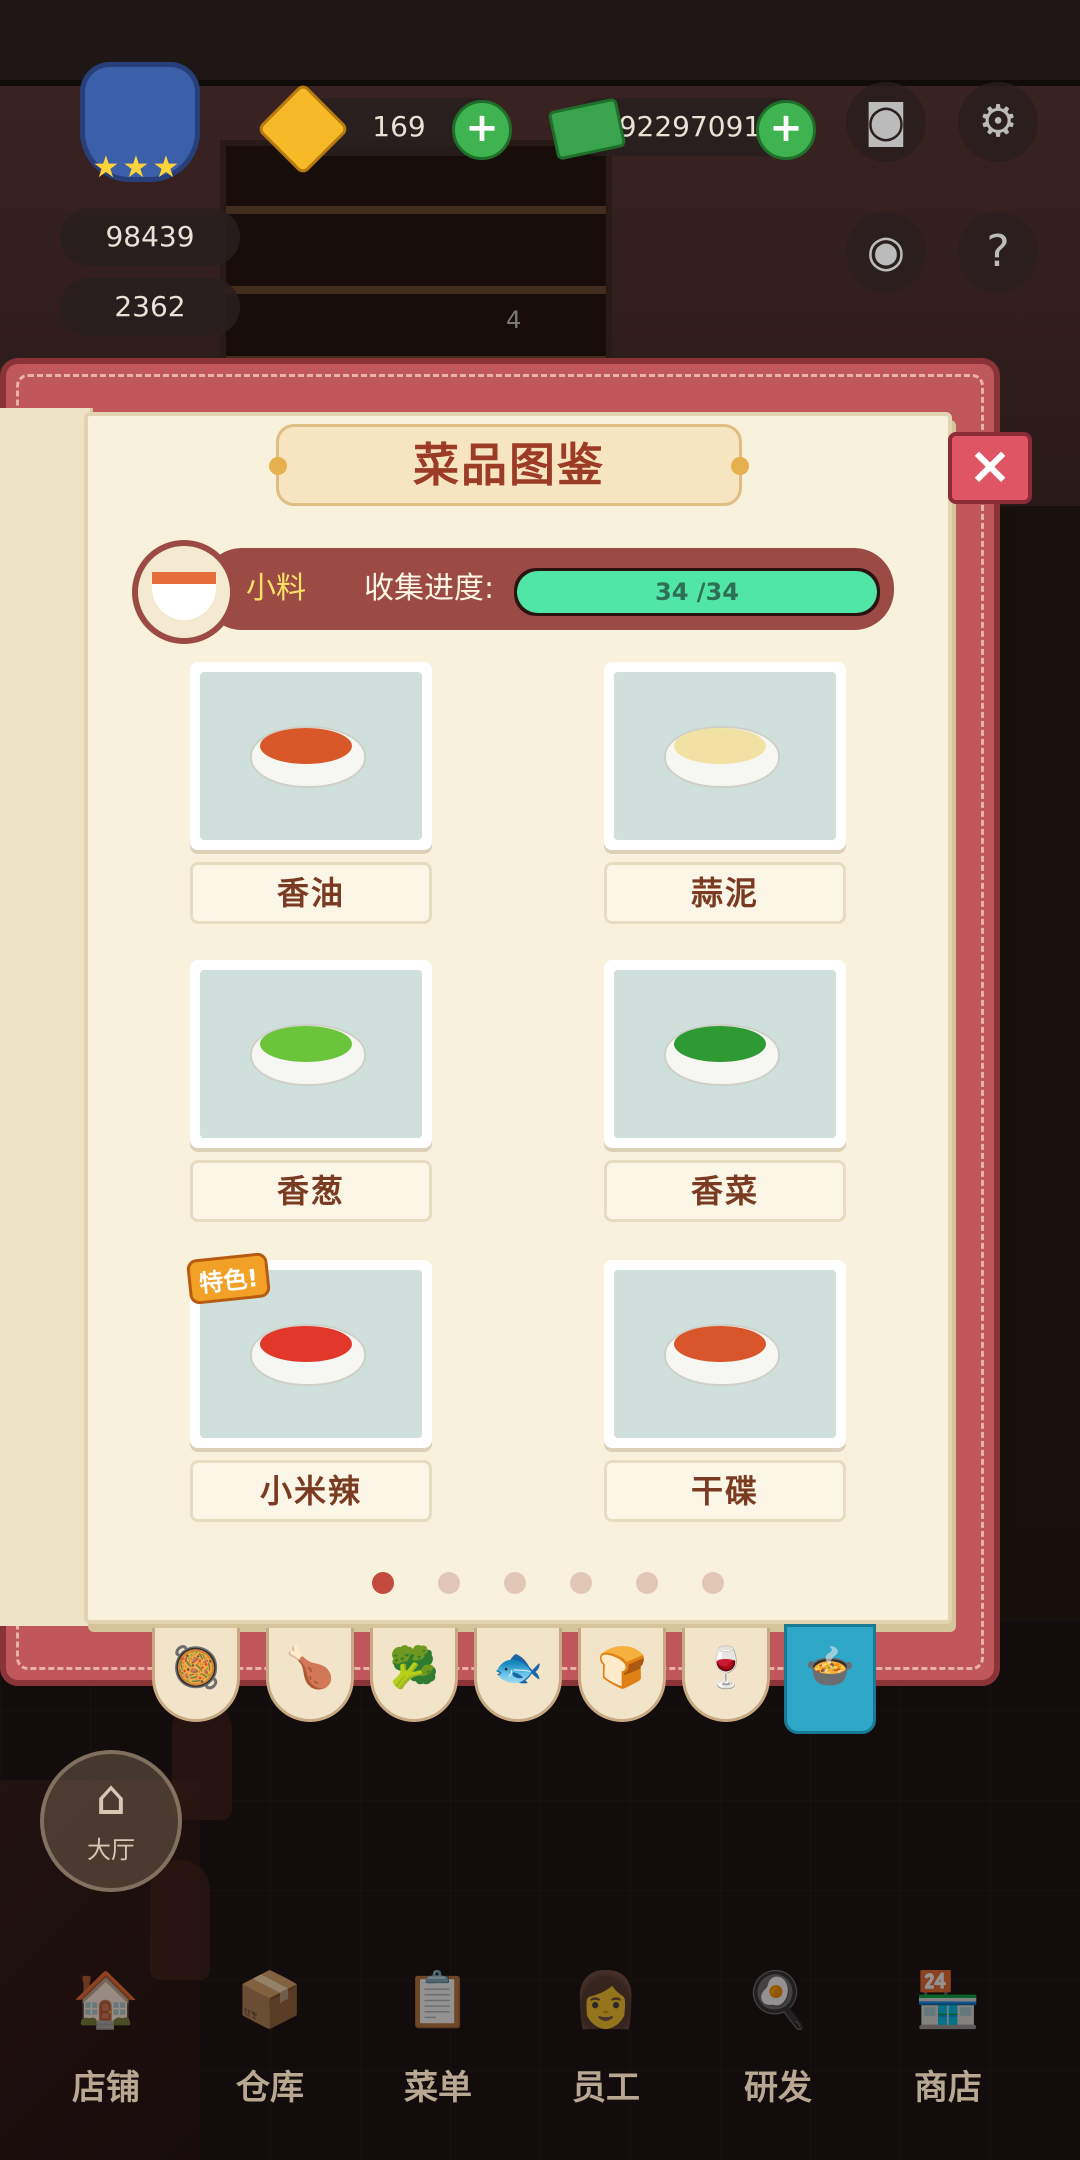 The height and width of the screenshot is (2160, 1080). What do you see at coordinates (438, 2088) in the screenshot?
I see `nav-label: 菜单` at bounding box center [438, 2088].